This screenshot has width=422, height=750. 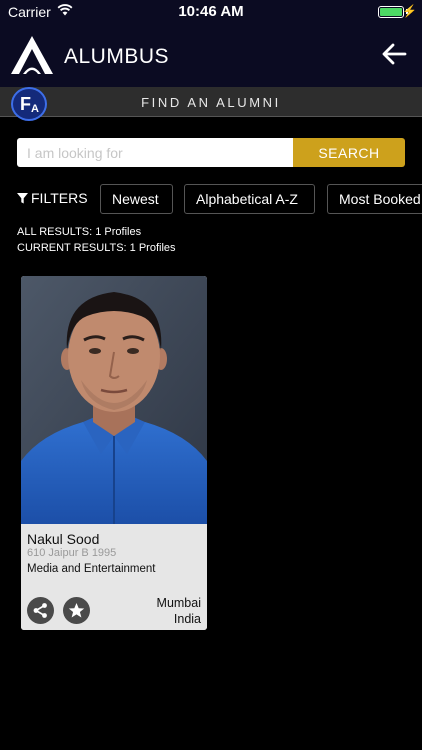 What do you see at coordinates (211, 55) in the screenshot?
I see `app-header: ALUMBUS` at bounding box center [211, 55].